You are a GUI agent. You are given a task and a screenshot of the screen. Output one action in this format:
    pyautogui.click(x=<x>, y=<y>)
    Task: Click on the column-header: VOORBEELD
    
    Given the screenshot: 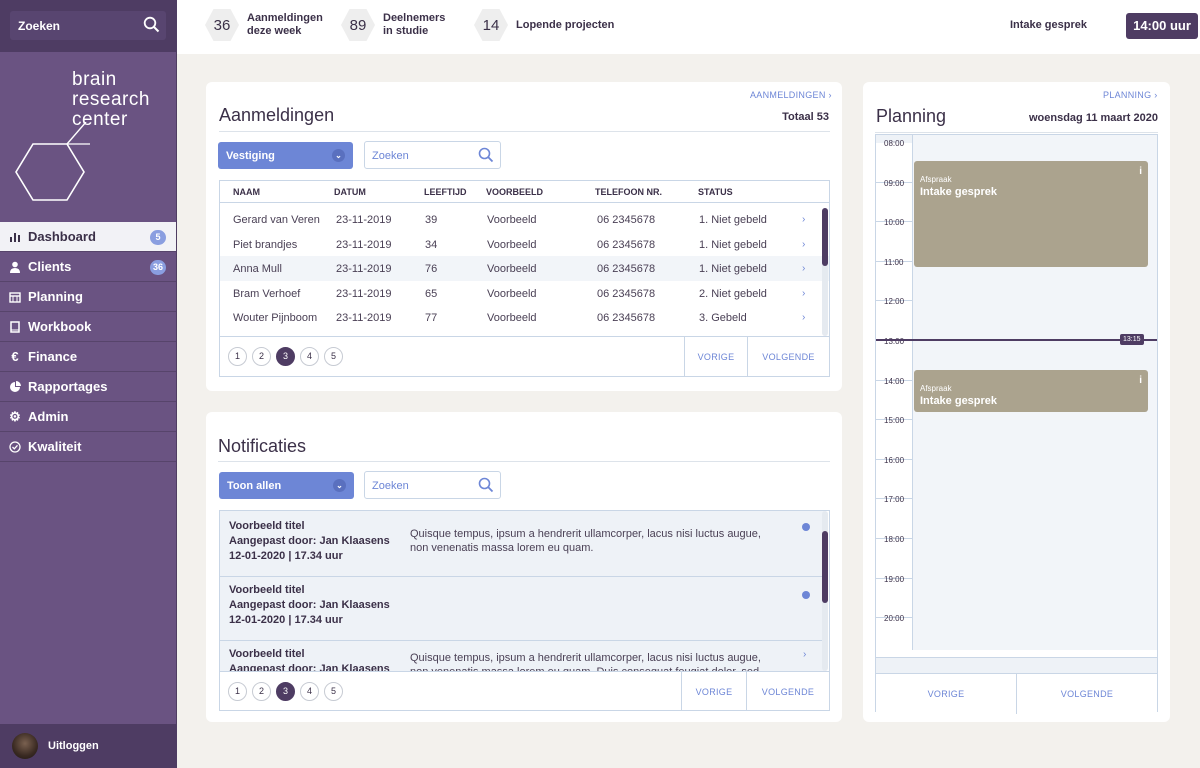 What is the action you would take?
    pyautogui.click(x=514, y=192)
    